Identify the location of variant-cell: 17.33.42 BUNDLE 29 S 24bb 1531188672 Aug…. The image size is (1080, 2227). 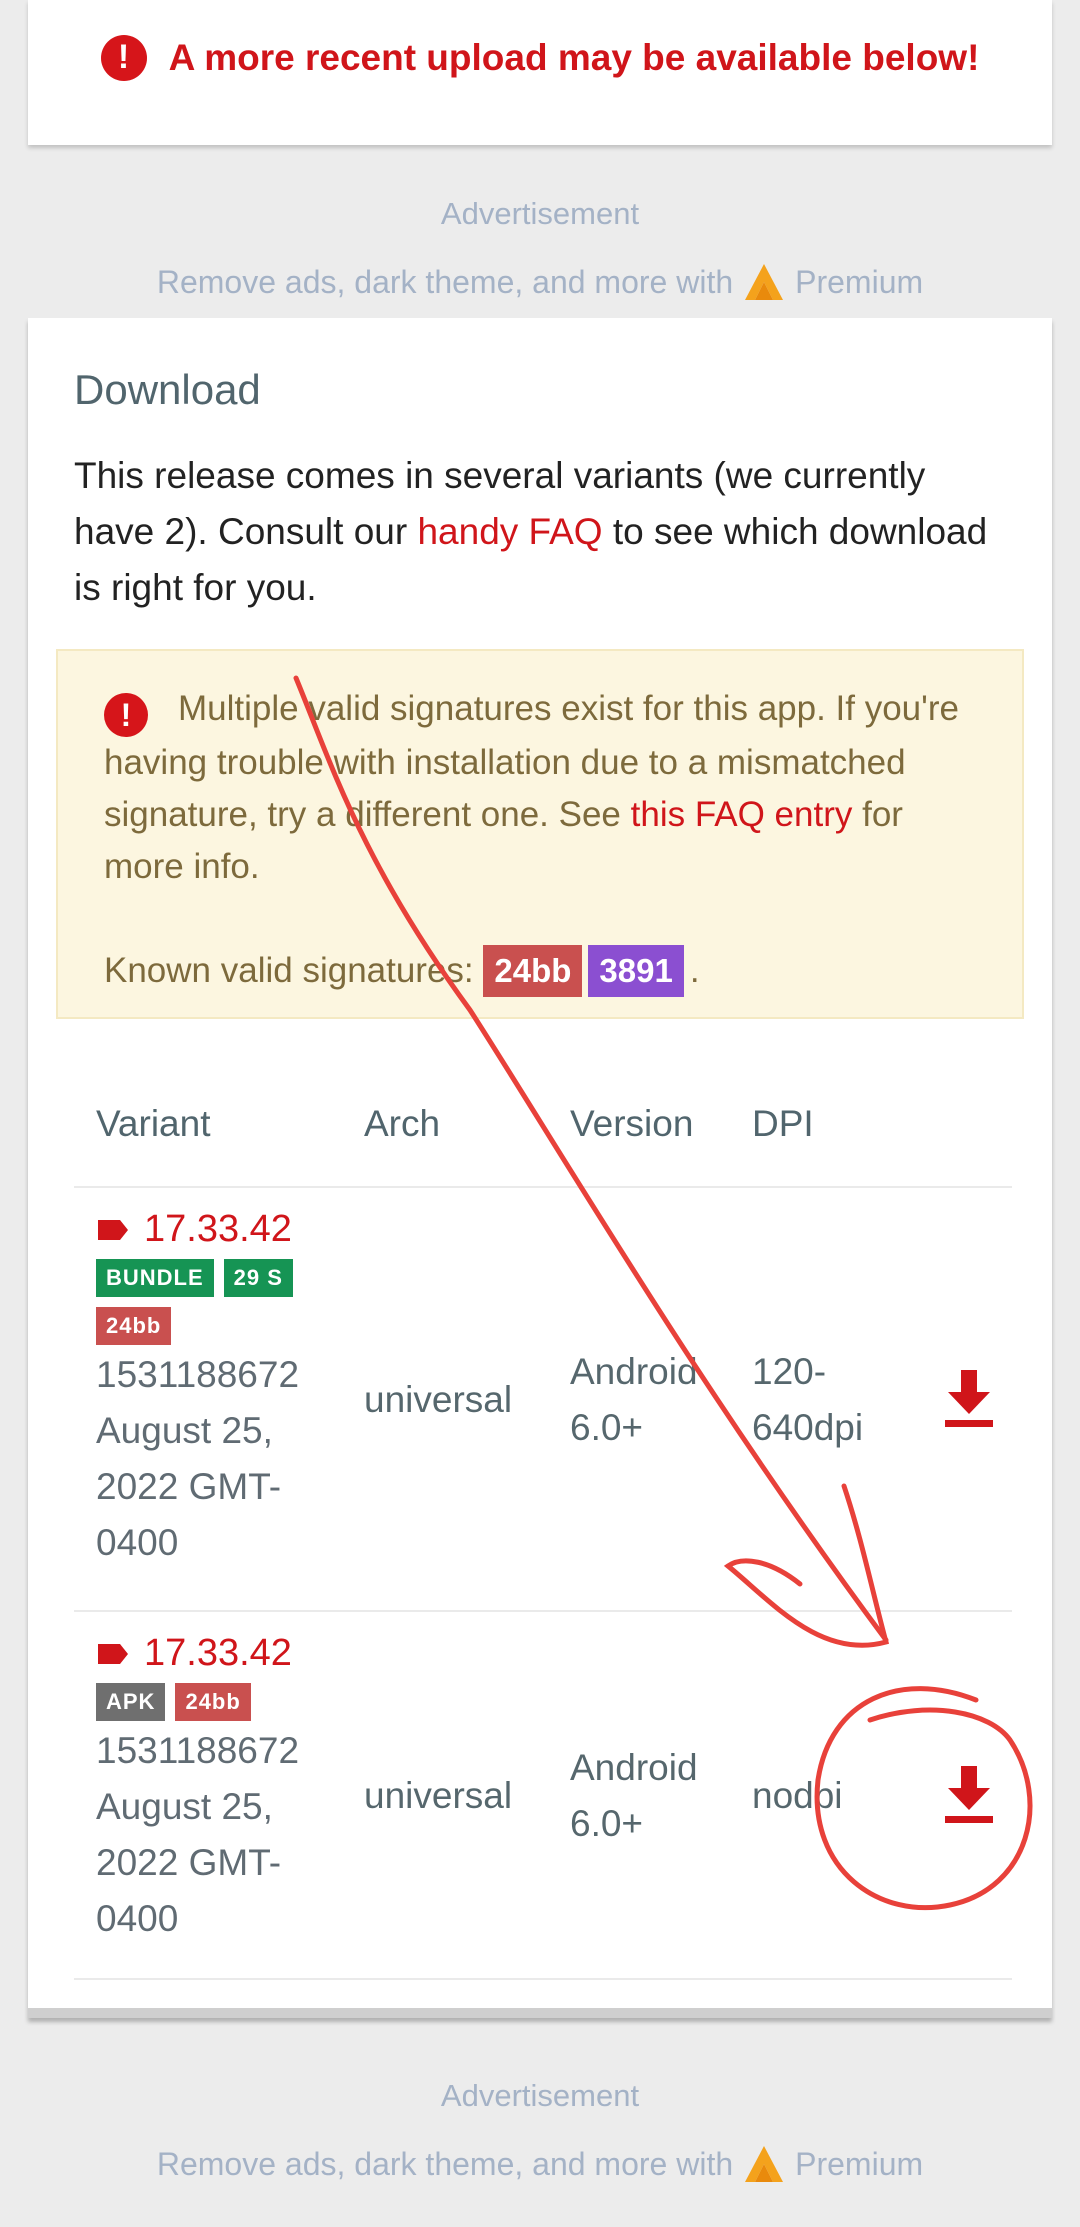
(221, 1389).